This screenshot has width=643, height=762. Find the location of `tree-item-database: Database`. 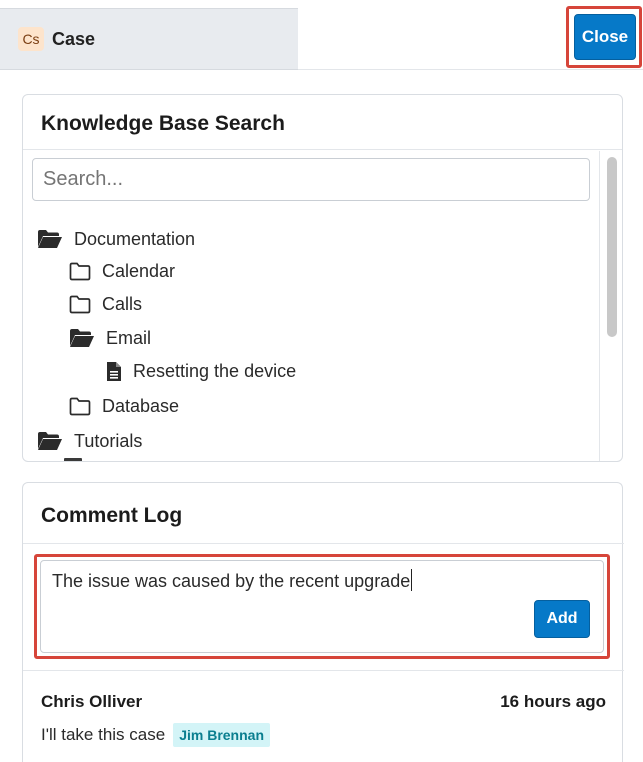

tree-item-database: Database is located at coordinates (124, 406).